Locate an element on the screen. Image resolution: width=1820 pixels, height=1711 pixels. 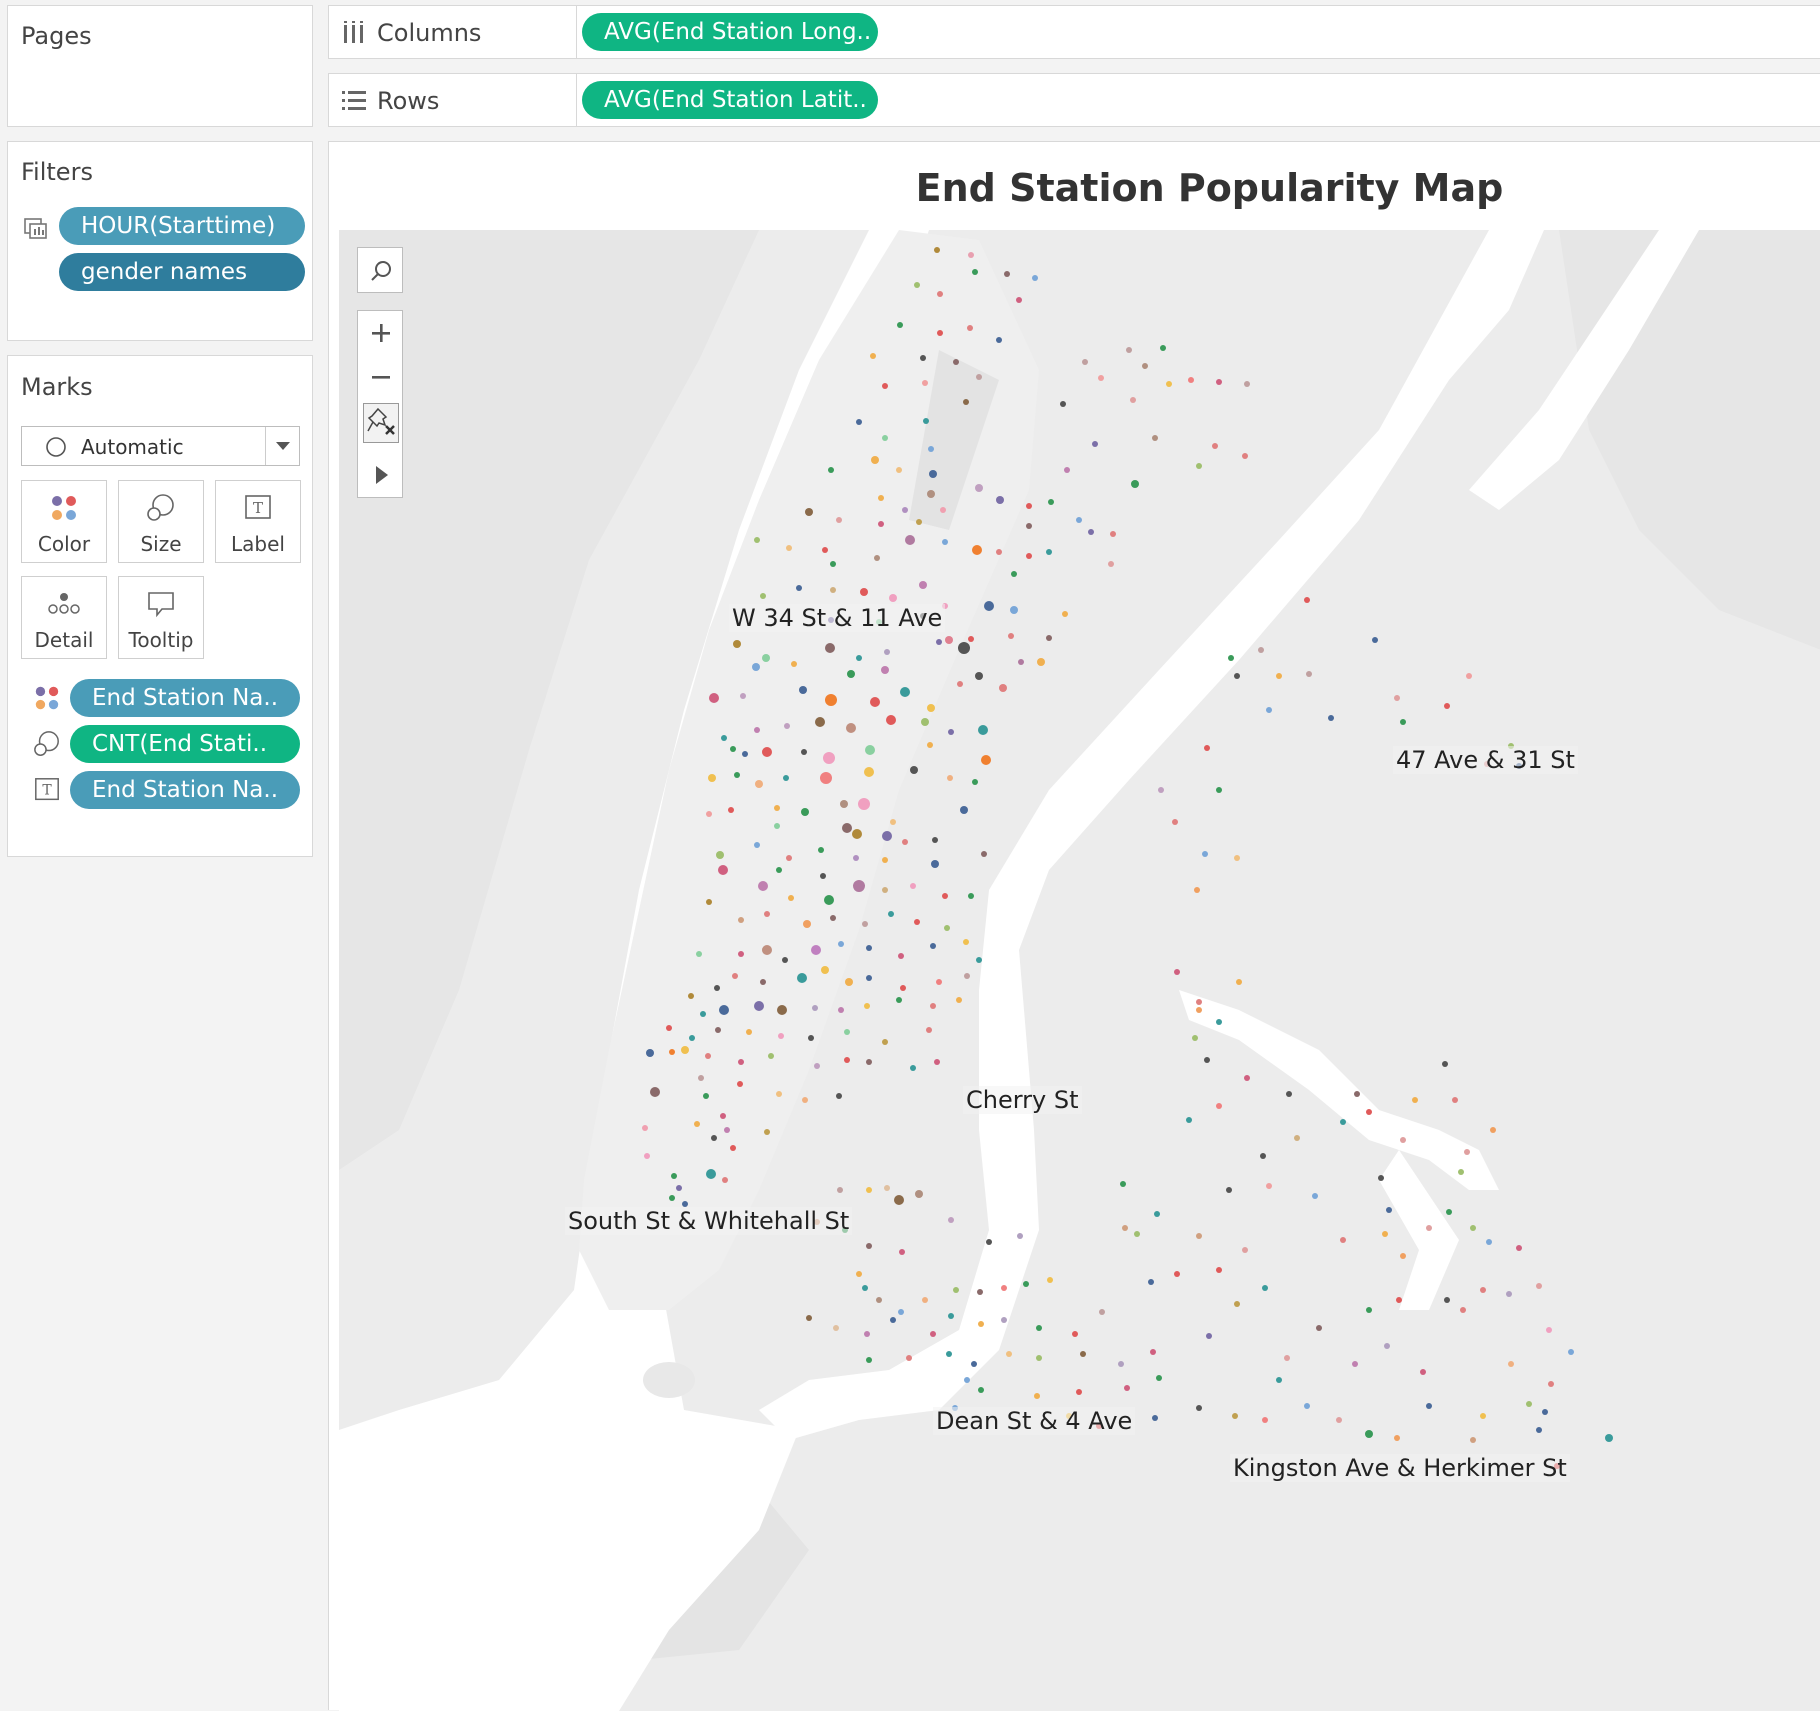
pages-card: Pages is located at coordinates (160, 66).